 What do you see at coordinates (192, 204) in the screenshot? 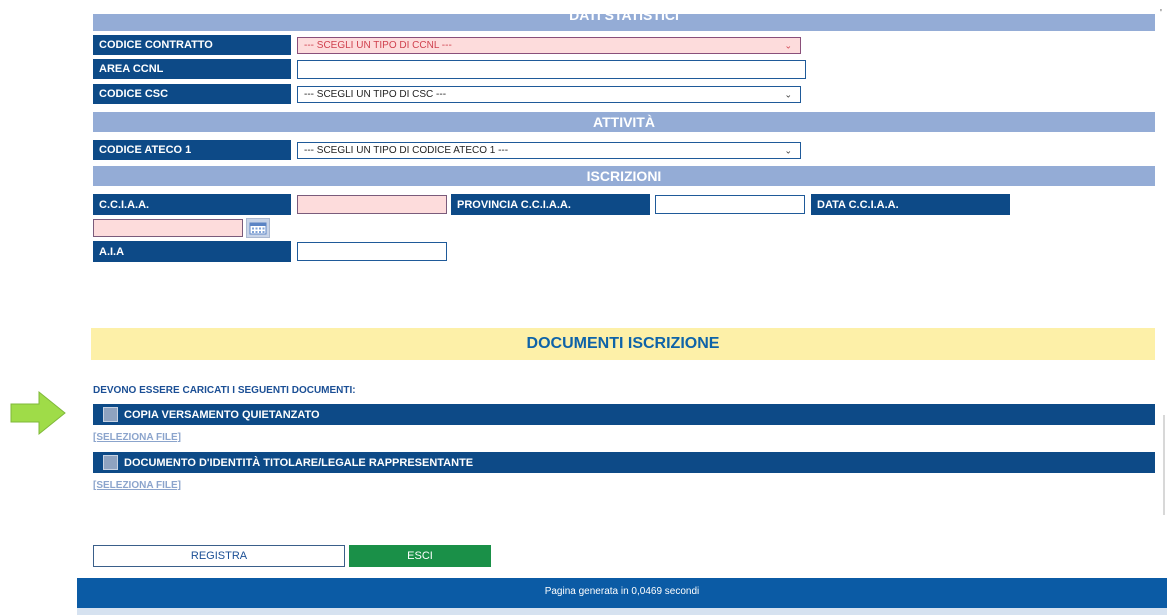
I see `label-cciaa: C.C.I.A.A.` at bounding box center [192, 204].